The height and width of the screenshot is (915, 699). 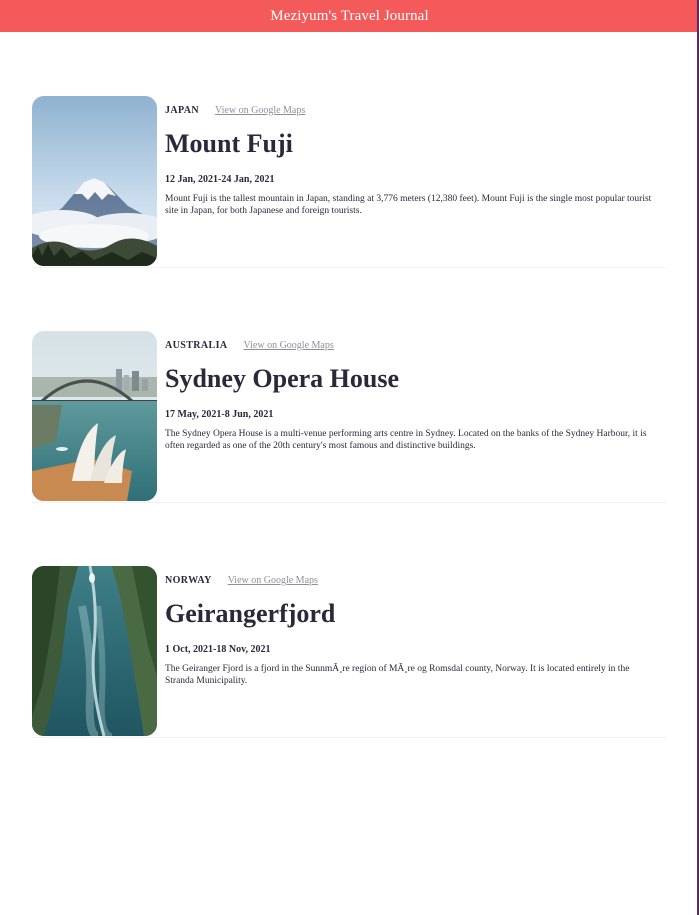 I want to click on entry-dates: 17 May, 2021-8 Jun, 2021, so click(x=219, y=414).